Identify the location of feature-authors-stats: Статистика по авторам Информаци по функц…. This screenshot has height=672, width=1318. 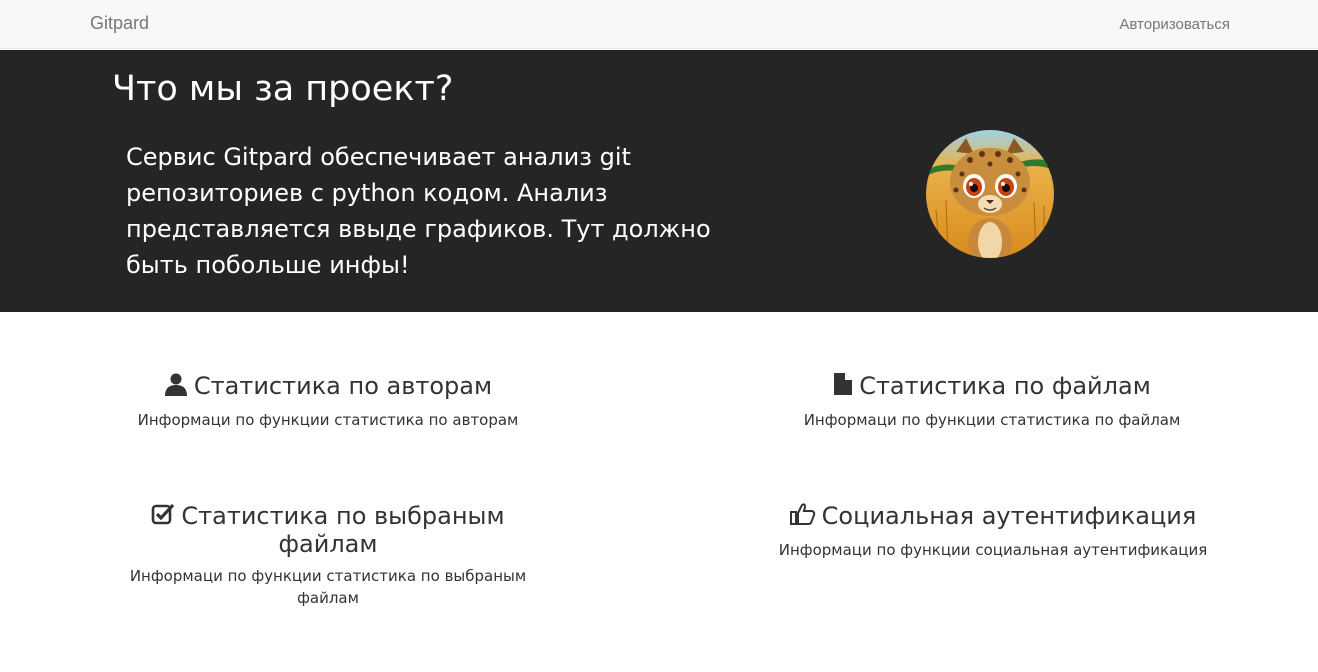
(328, 401).